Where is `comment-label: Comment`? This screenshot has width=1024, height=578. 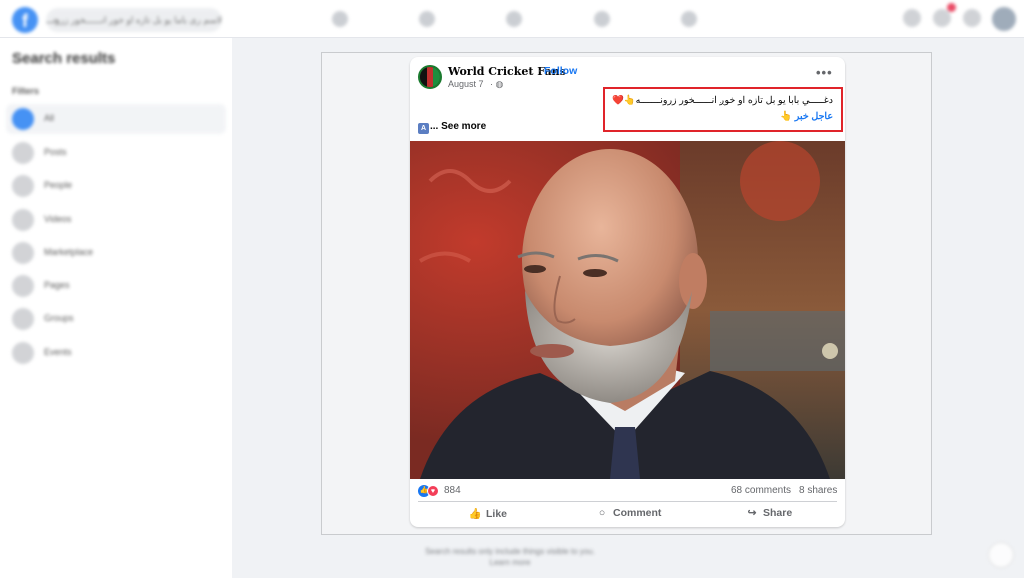
comment-label: Comment is located at coordinates (637, 513).